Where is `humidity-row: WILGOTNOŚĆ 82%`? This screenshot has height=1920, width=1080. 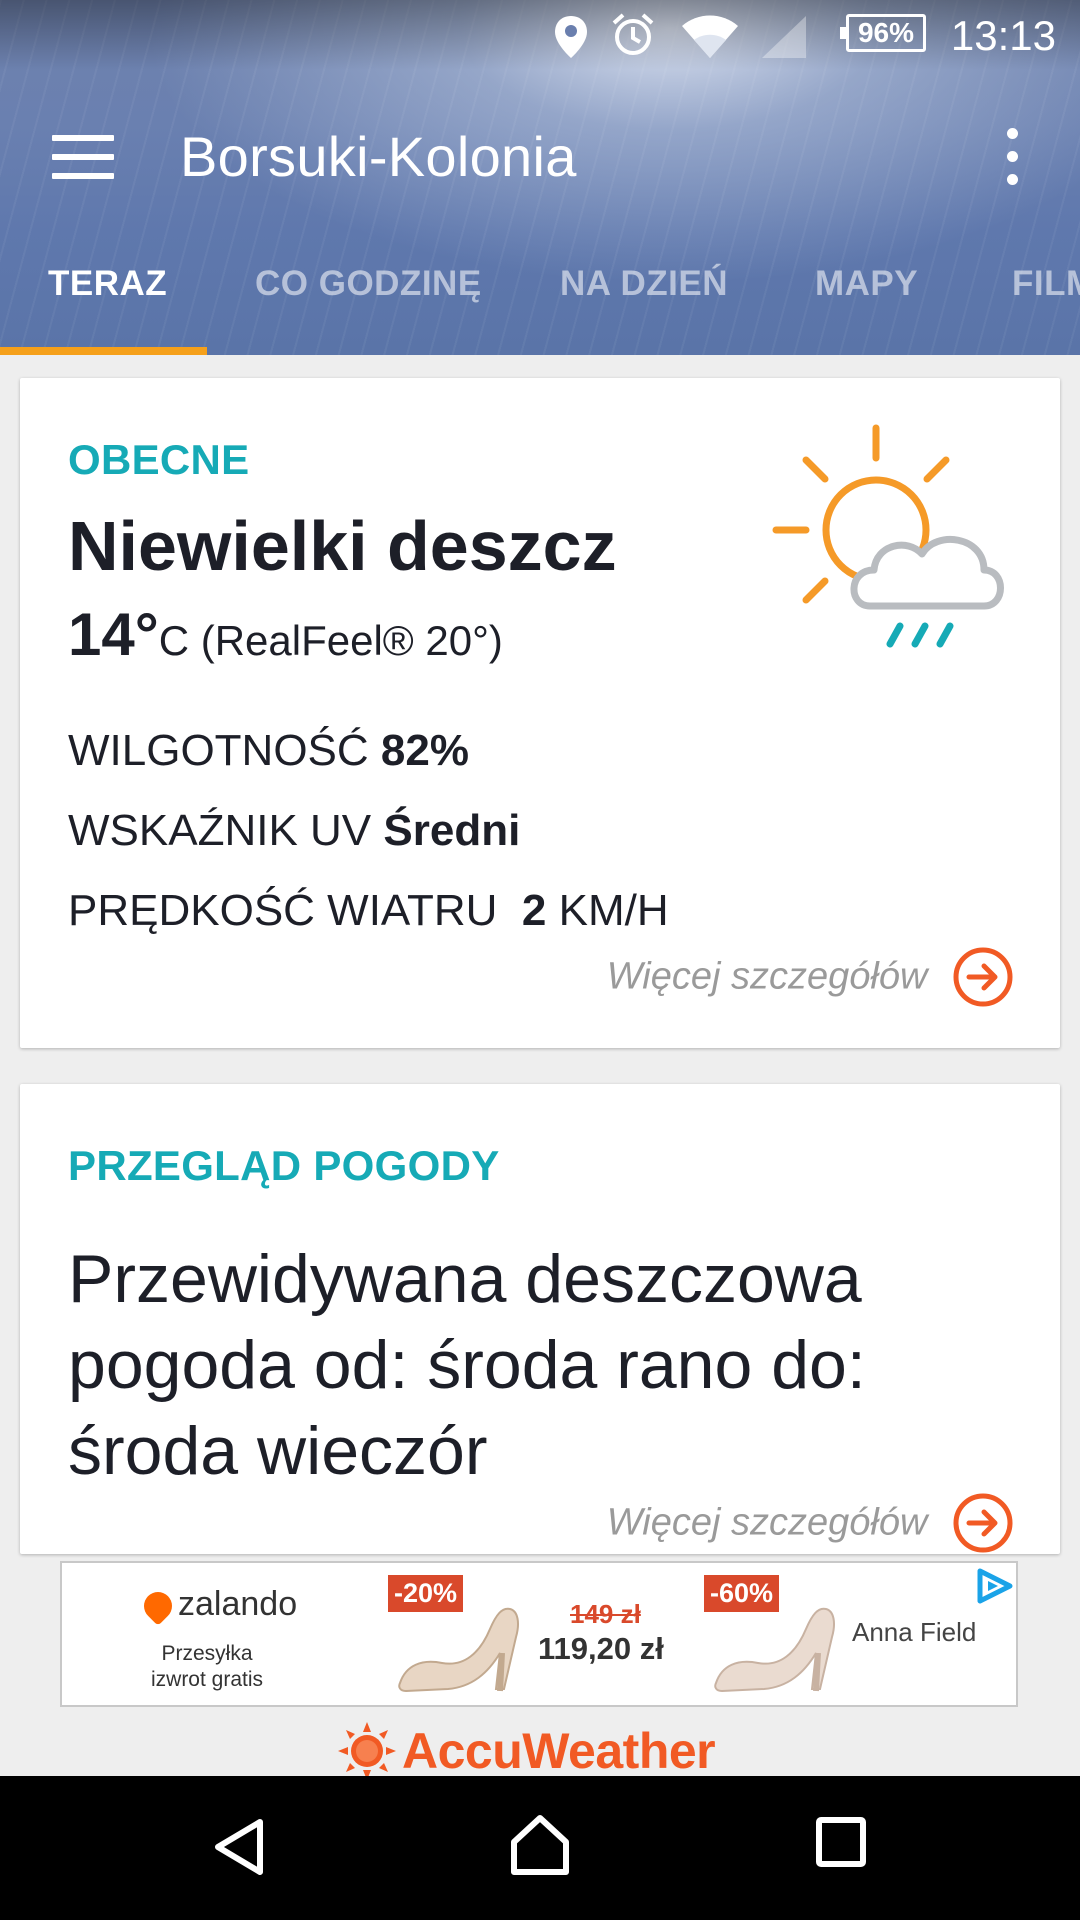
humidity-row: WILGOTNOŚĆ 82% is located at coordinates (268, 751).